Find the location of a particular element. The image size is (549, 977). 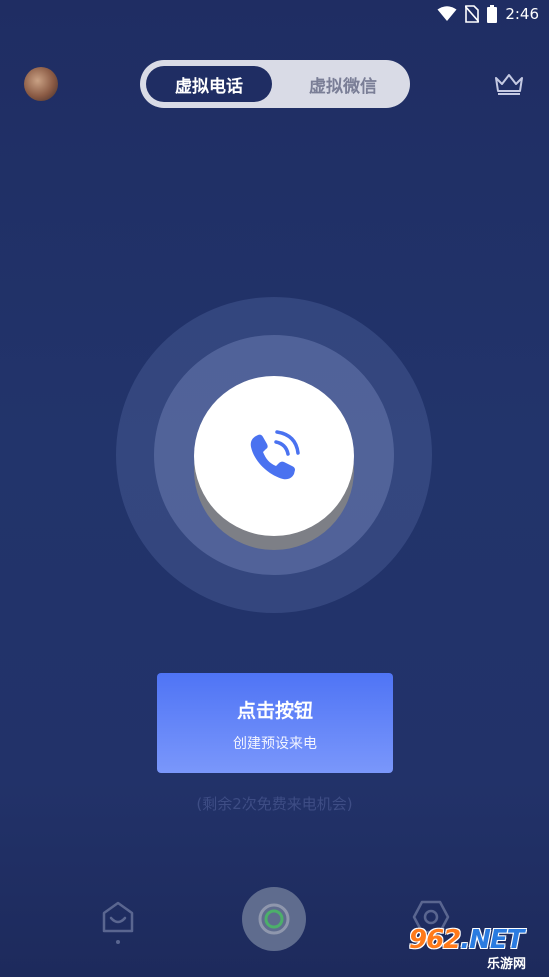

cta-subtitle: 创建预设来电 is located at coordinates (275, 744).